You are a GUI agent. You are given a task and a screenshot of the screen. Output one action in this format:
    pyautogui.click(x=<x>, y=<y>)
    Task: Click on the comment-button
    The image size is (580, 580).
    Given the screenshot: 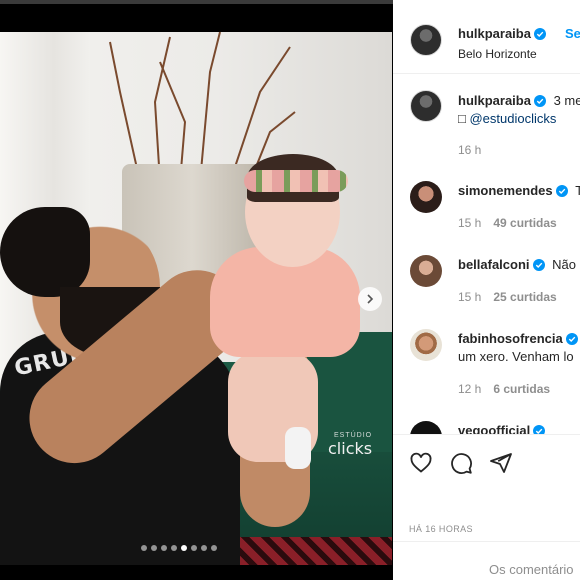 What is the action you would take?
    pyautogui.click(x=462, y=464)
    